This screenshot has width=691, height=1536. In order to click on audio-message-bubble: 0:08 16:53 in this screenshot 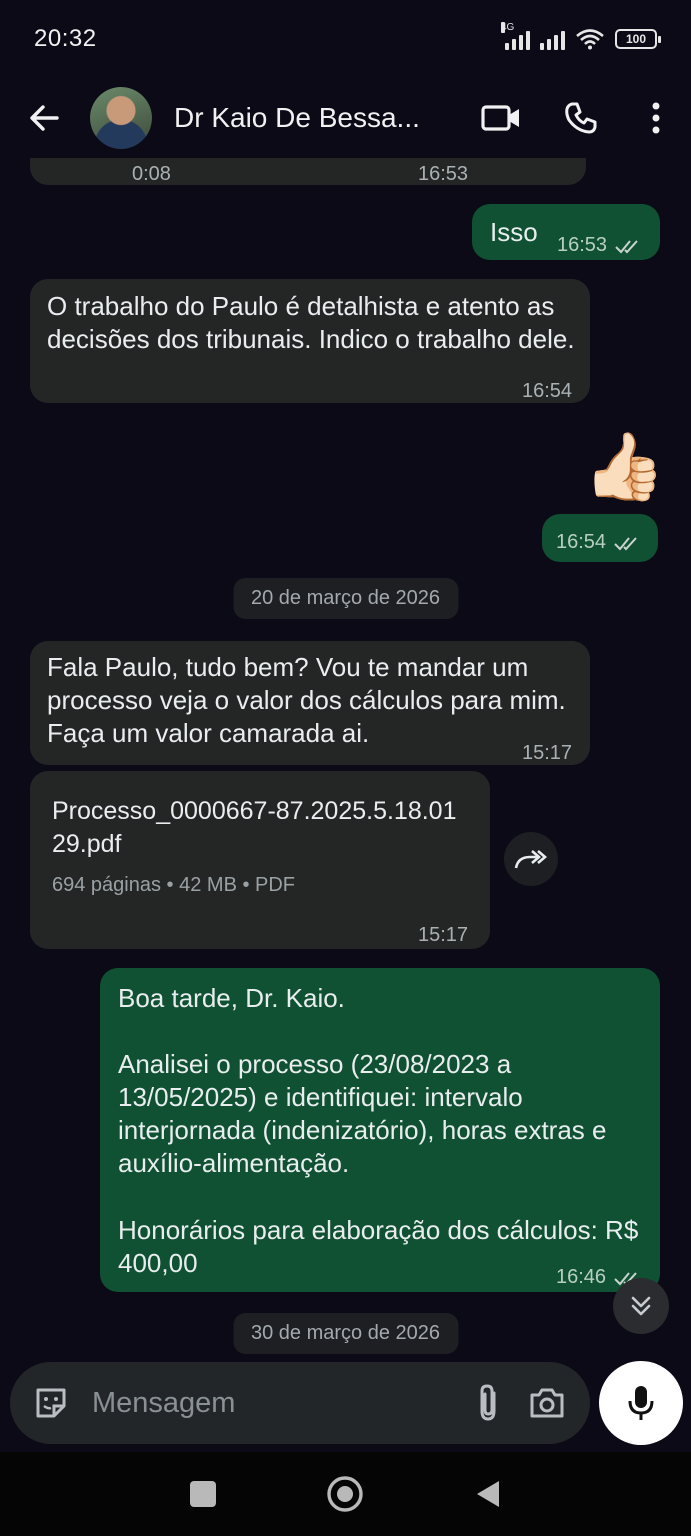, I will do `click(308, 171)`.